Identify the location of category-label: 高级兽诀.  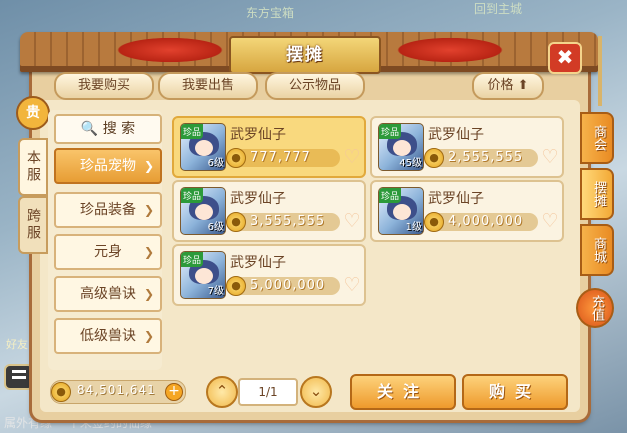
(108, 294).